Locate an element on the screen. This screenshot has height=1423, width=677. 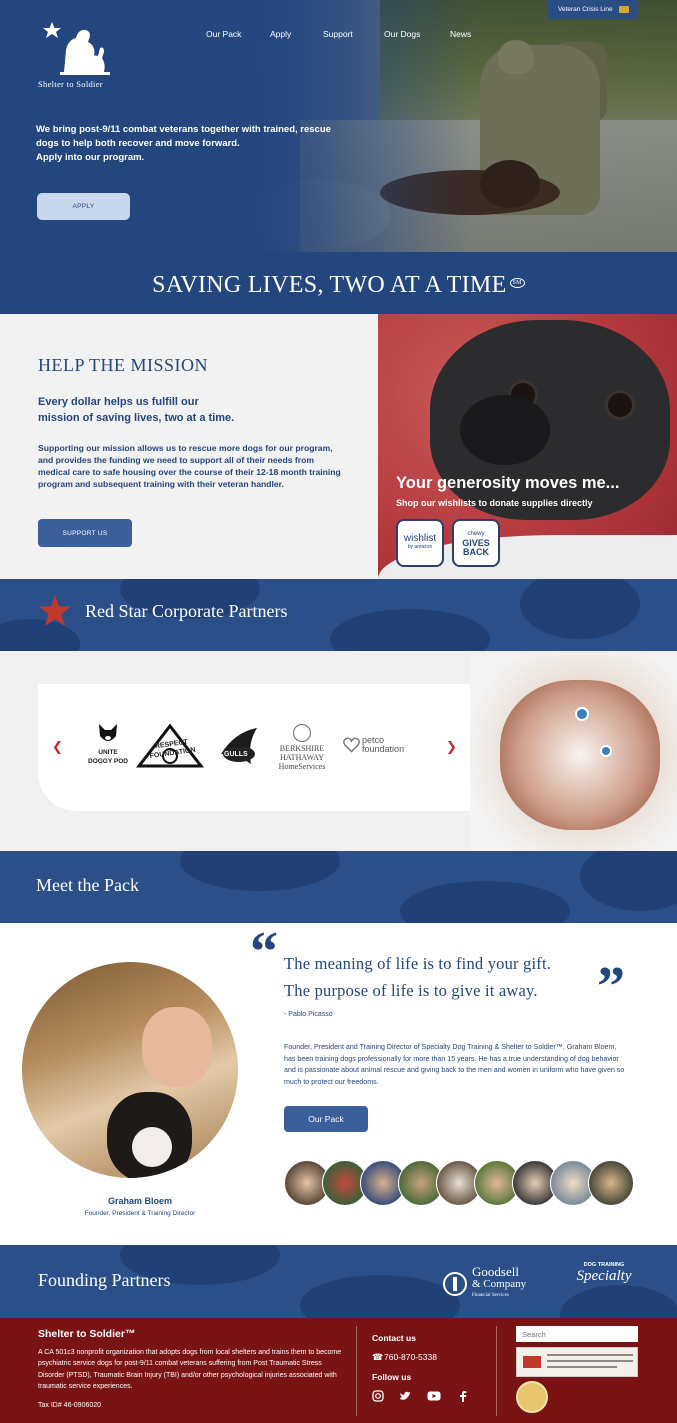
team-avatar is located at coordinates (611, 1183).